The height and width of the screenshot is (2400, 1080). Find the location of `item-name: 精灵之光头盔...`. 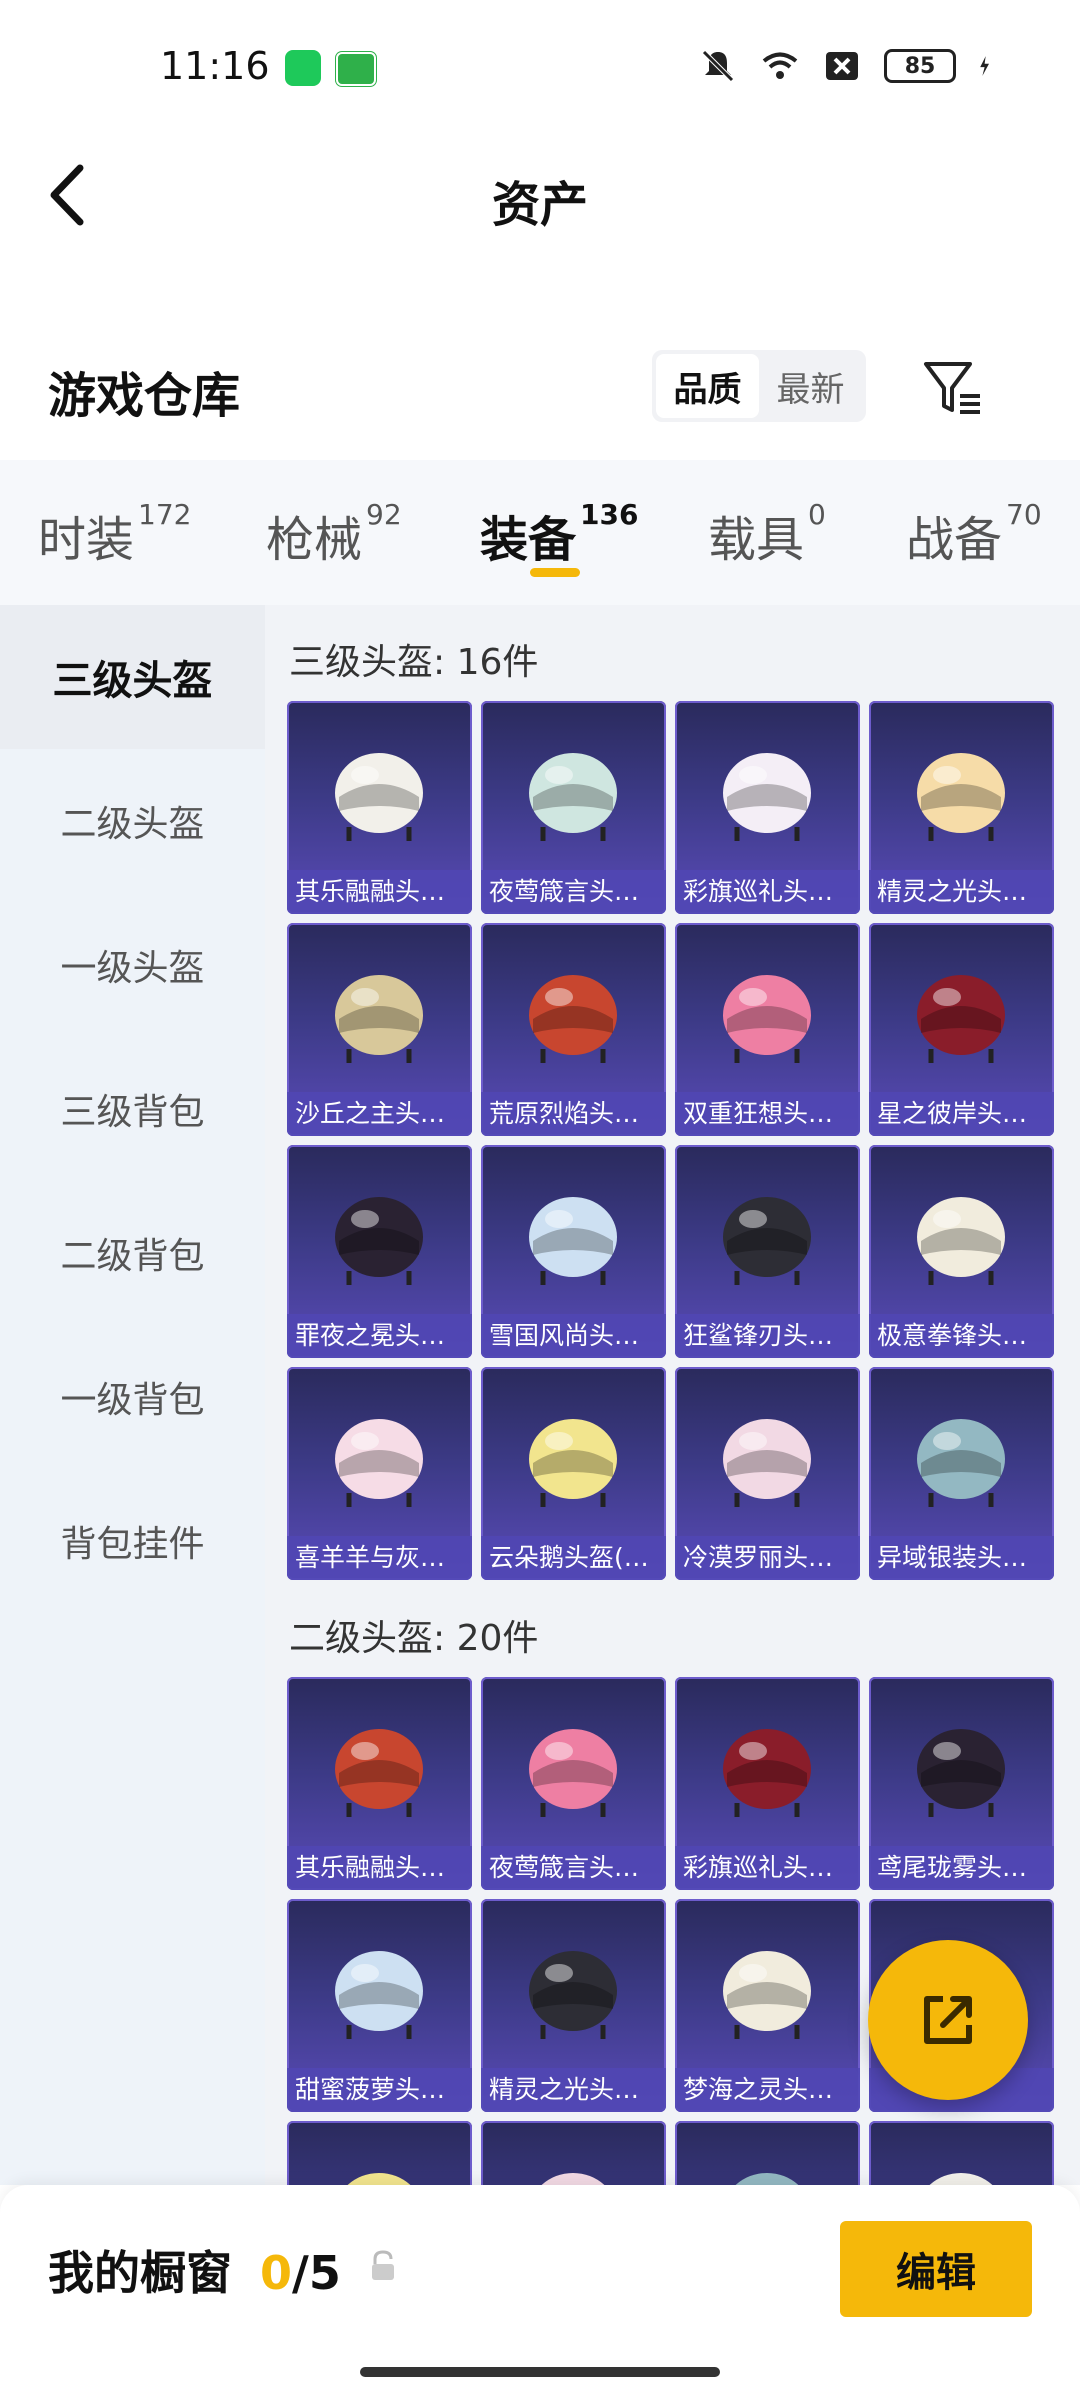

item-name: 精灵之光头盔... is located at coordinates (961, 892).